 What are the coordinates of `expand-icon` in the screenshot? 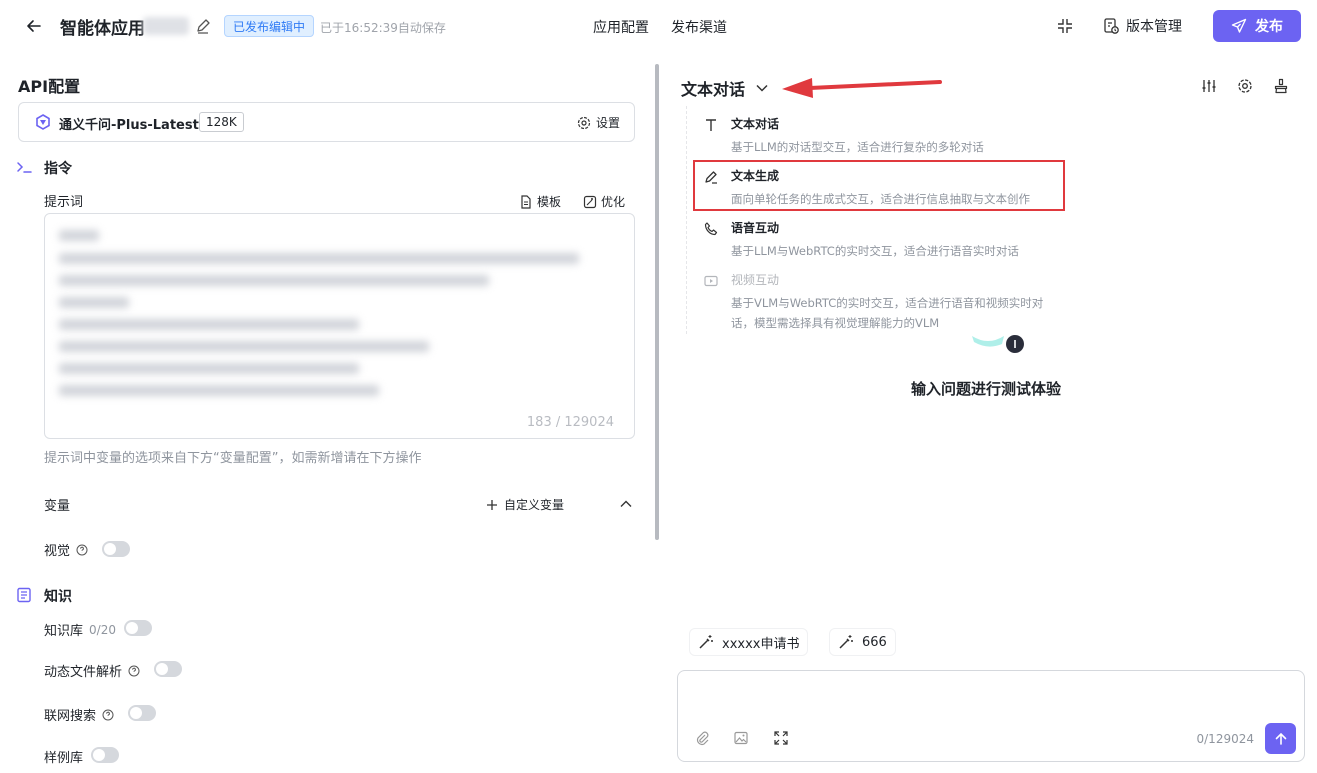 It's located at (781, 738).